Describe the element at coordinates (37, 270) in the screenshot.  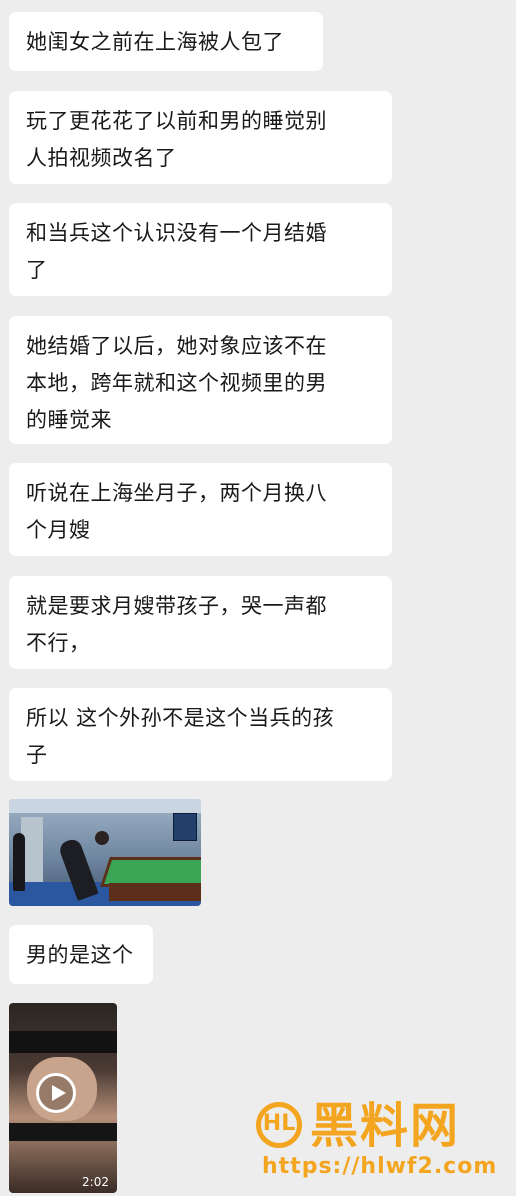
I see `message-line: 了` at that location.